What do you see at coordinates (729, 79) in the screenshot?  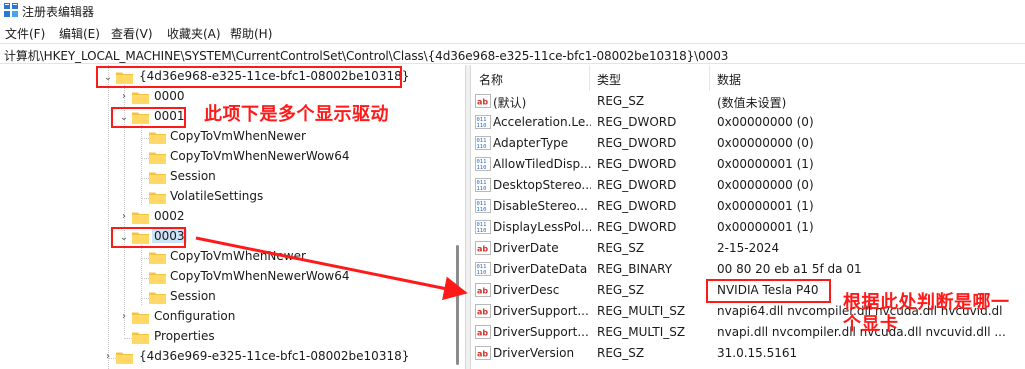 I see `column-header-data: 数据` at bounding box center [729, 79].